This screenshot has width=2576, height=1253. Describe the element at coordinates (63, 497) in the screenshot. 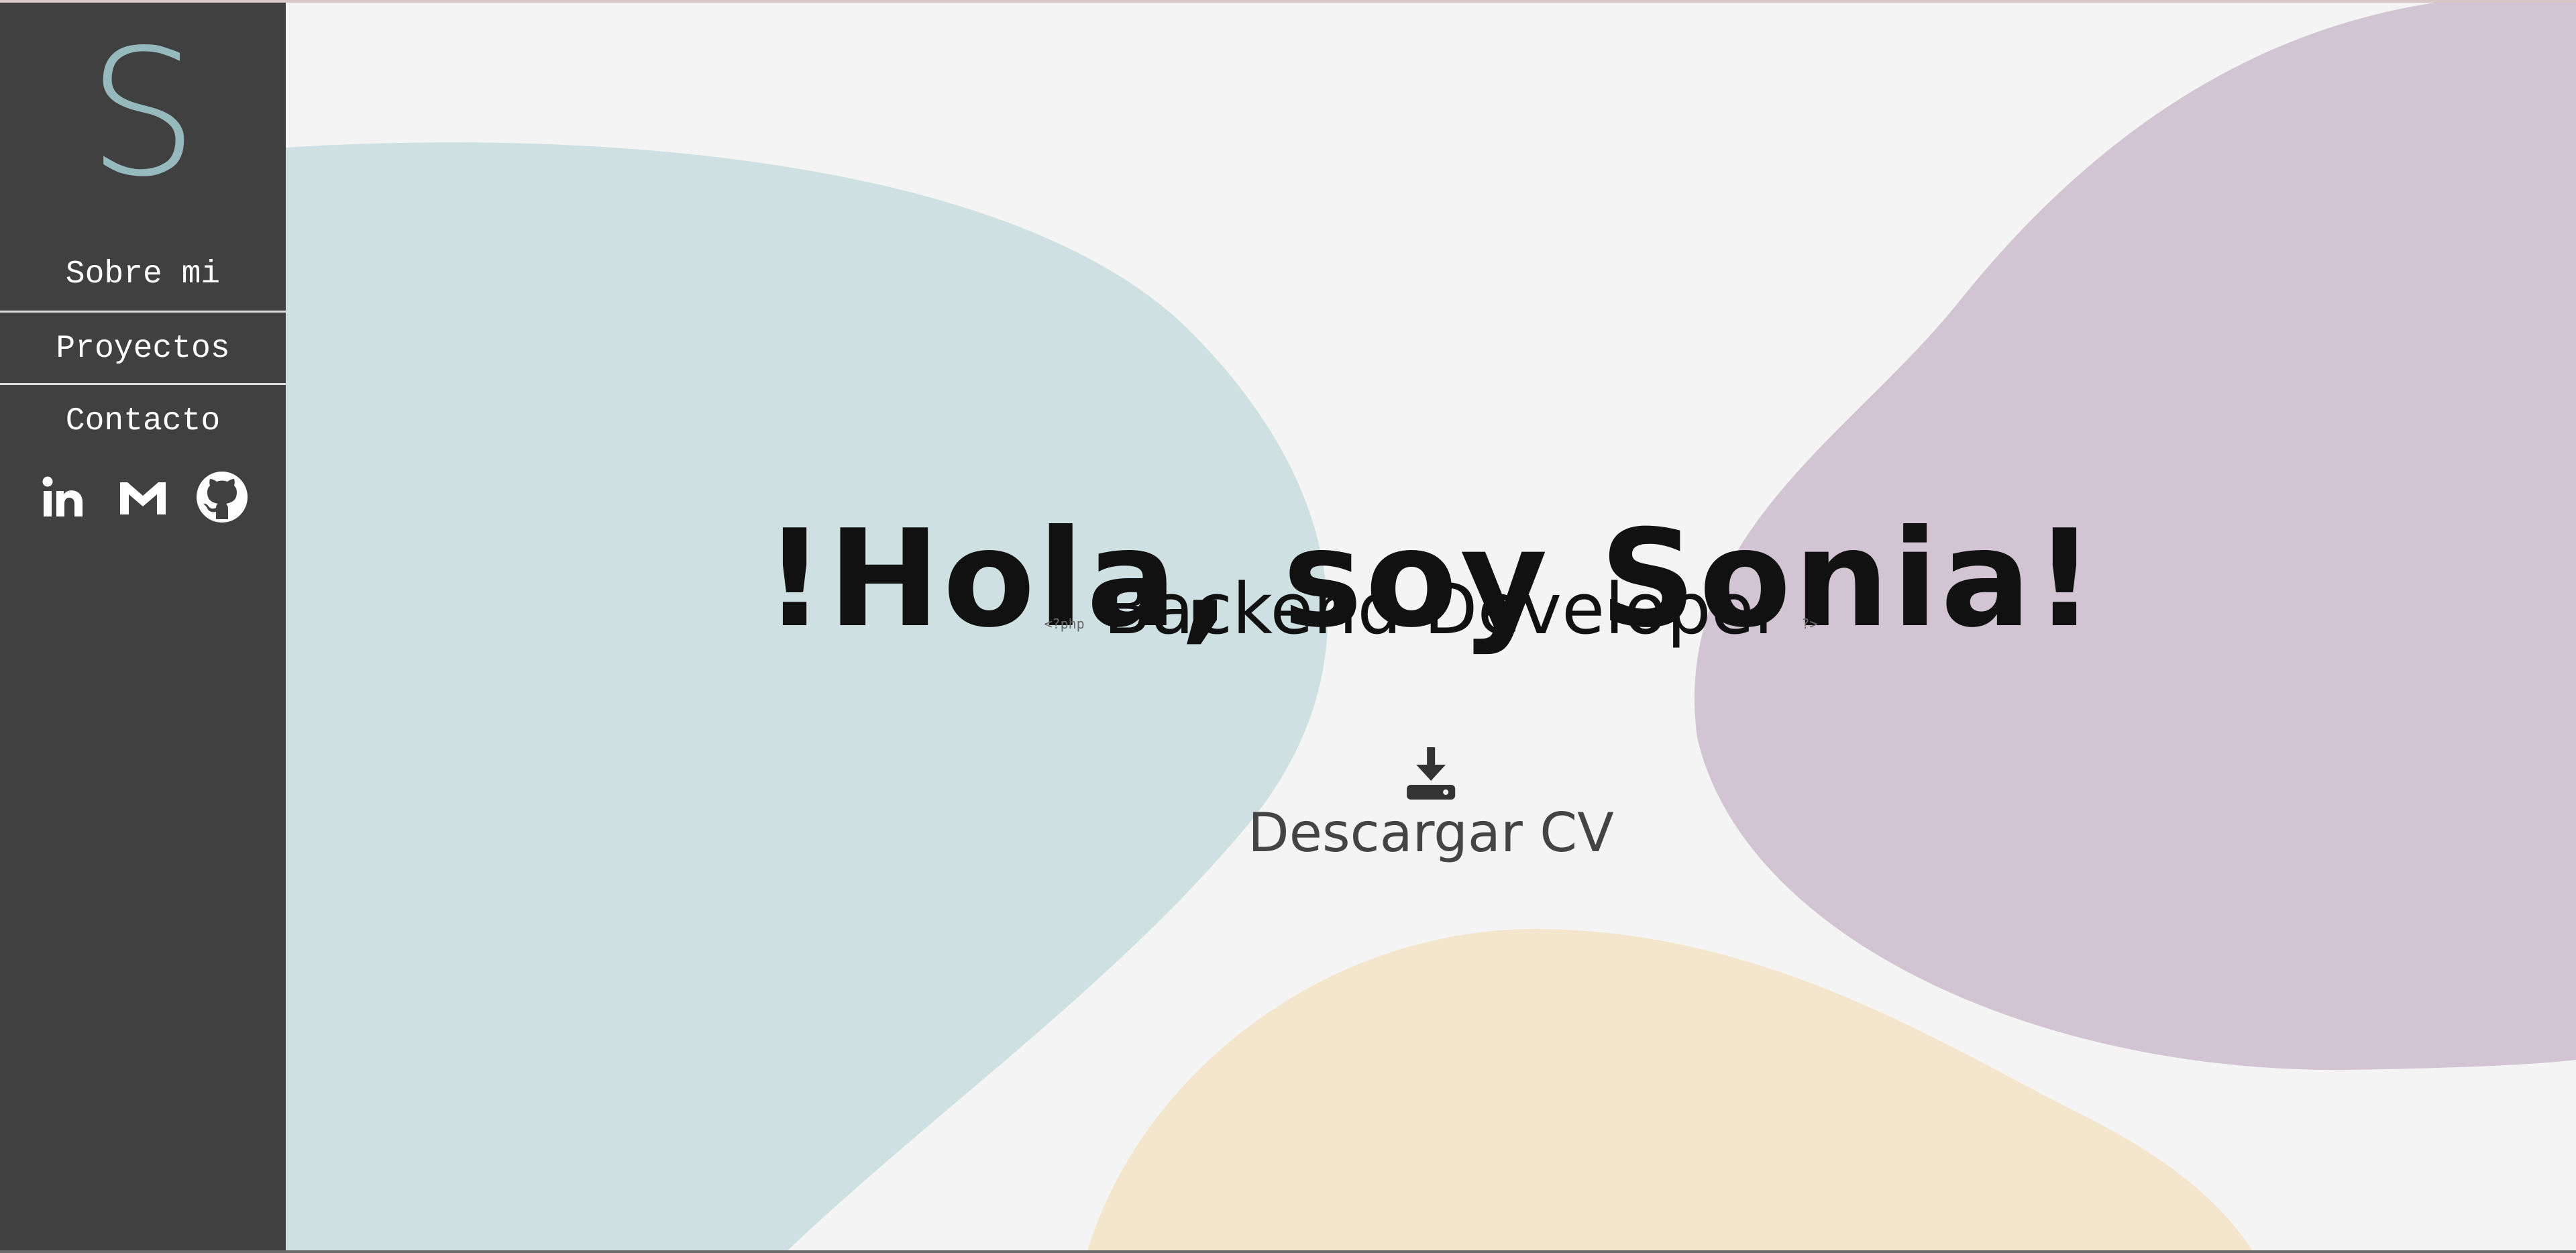

I see `linkedin-icon` at that location.